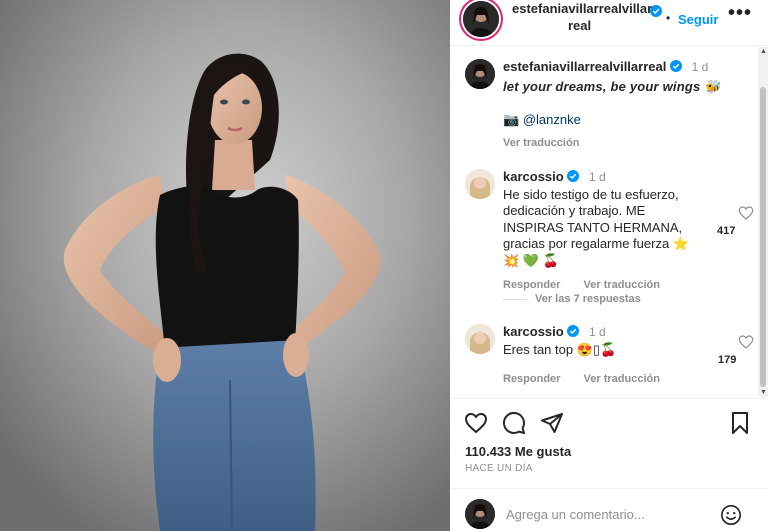  What do you see at coordinates (612, 86) in the screenshot?
I see `caption-text: let your dreams, be your wings 🐝` at bounding box center [612, 86].